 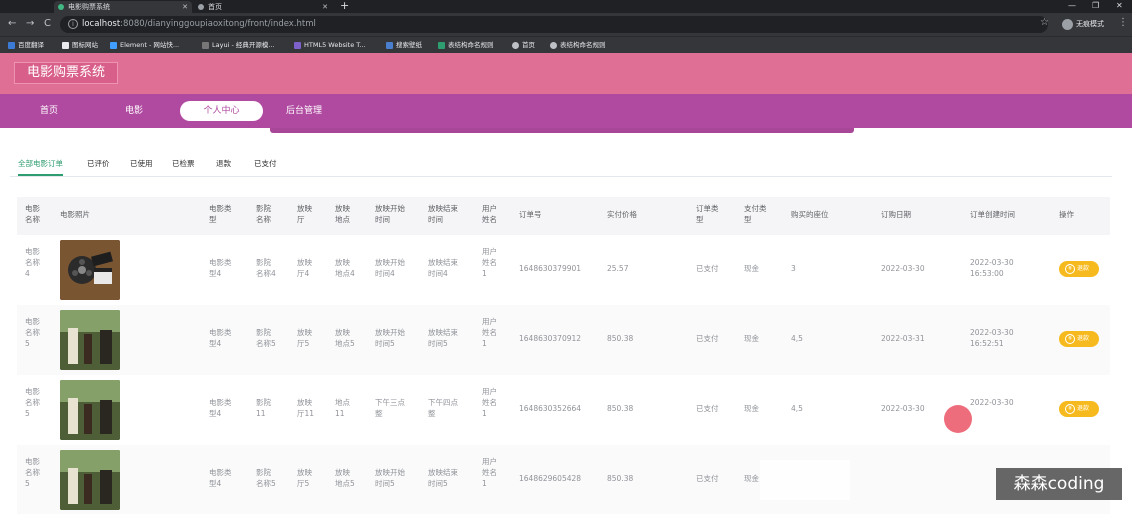 I want to click on cell-film-name: 电影 名称 5, so click(x=32, y=332).